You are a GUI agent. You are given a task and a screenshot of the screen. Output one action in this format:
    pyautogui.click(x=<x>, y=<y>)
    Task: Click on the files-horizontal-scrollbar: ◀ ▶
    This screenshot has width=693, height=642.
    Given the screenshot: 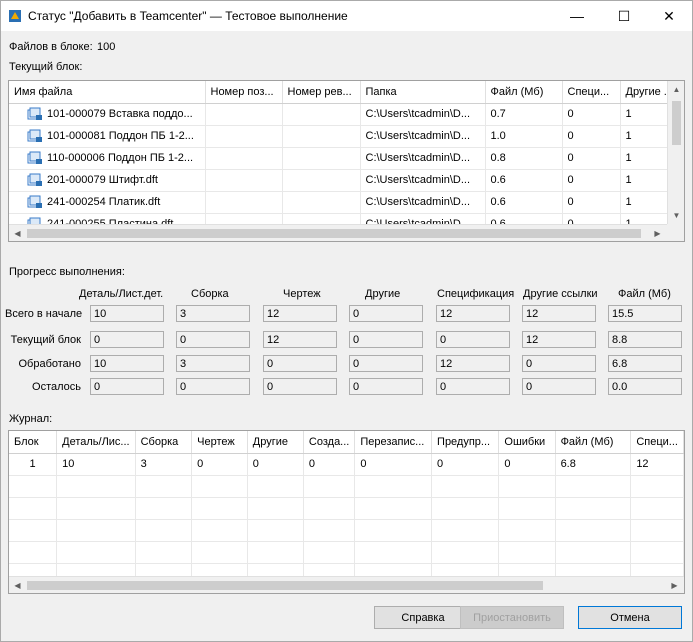 What is the action you would take?
    pyautogui.click(x=338, y=232)
    